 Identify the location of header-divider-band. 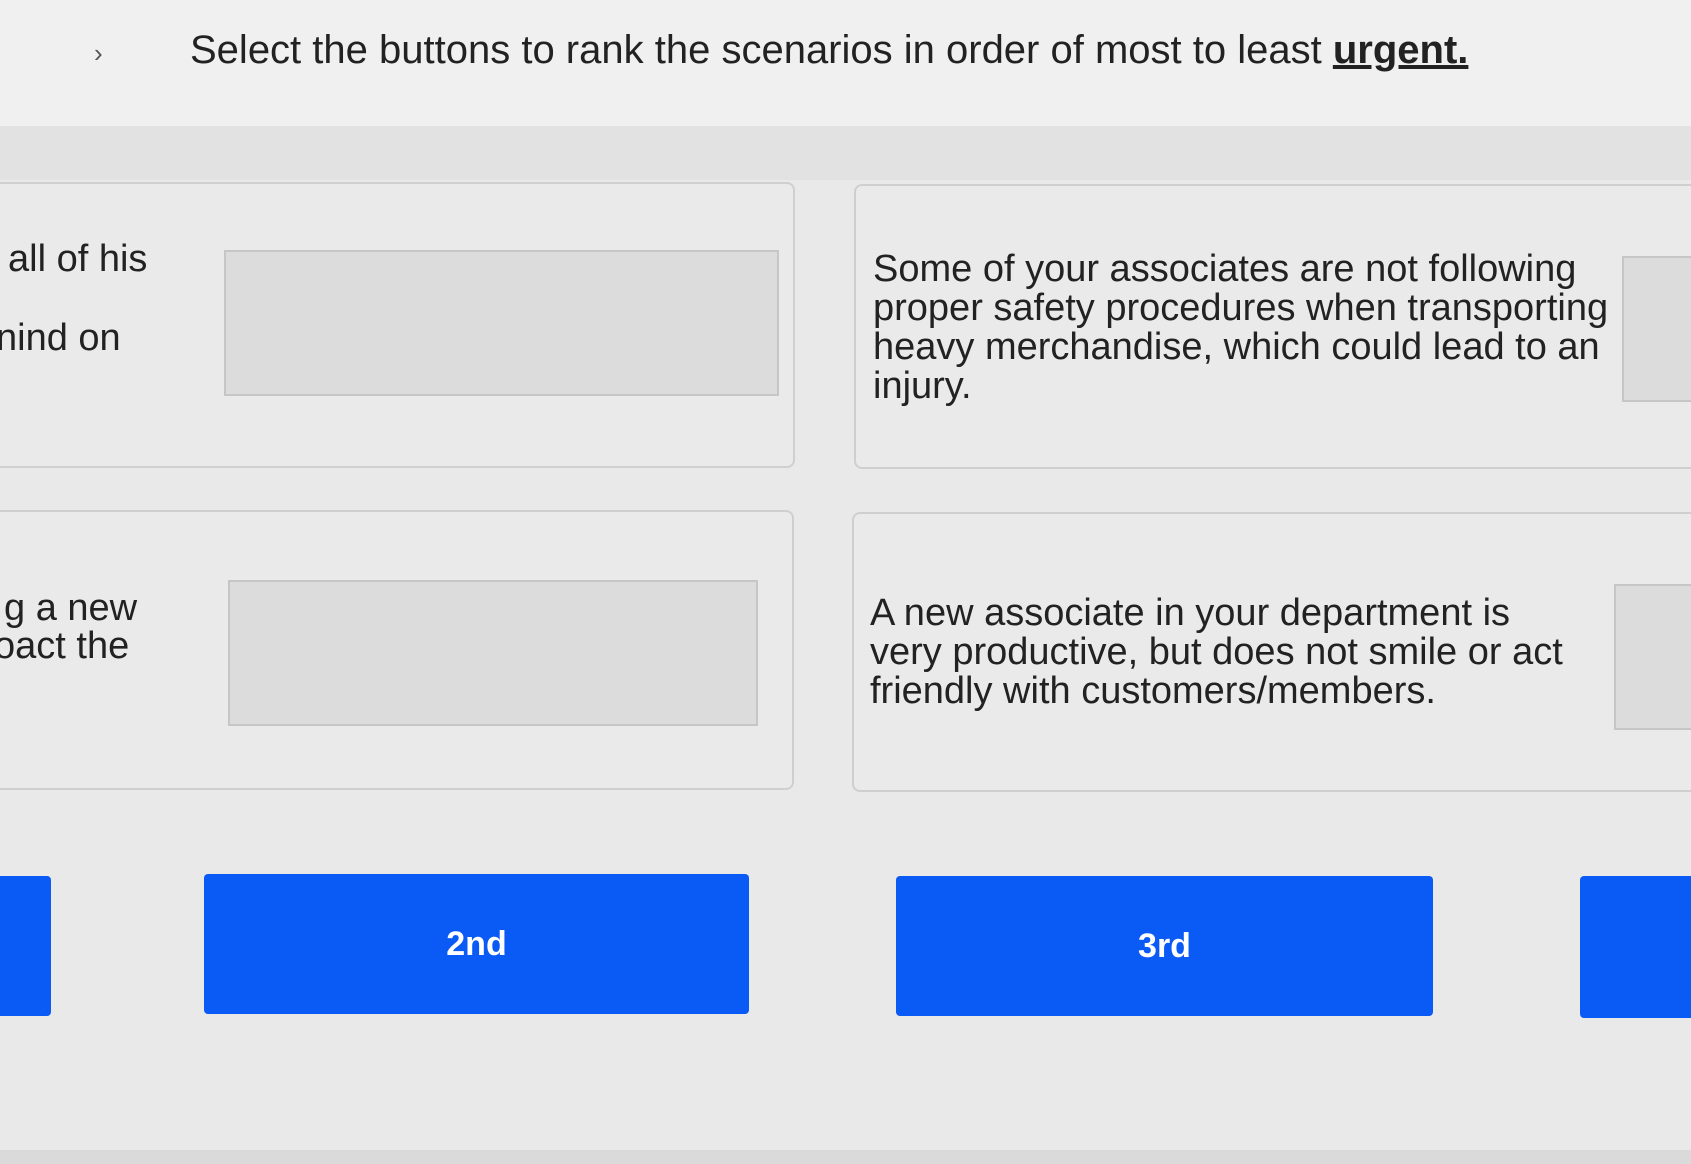
(845, 153).